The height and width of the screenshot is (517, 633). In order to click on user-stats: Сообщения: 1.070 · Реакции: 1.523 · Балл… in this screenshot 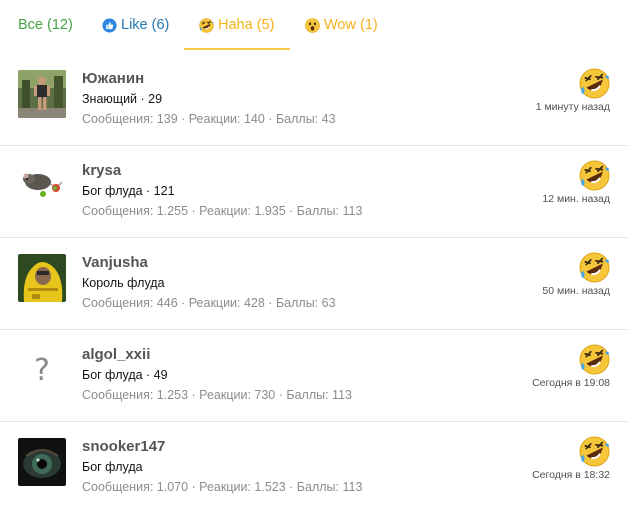, I will do `click(222, 487)`.